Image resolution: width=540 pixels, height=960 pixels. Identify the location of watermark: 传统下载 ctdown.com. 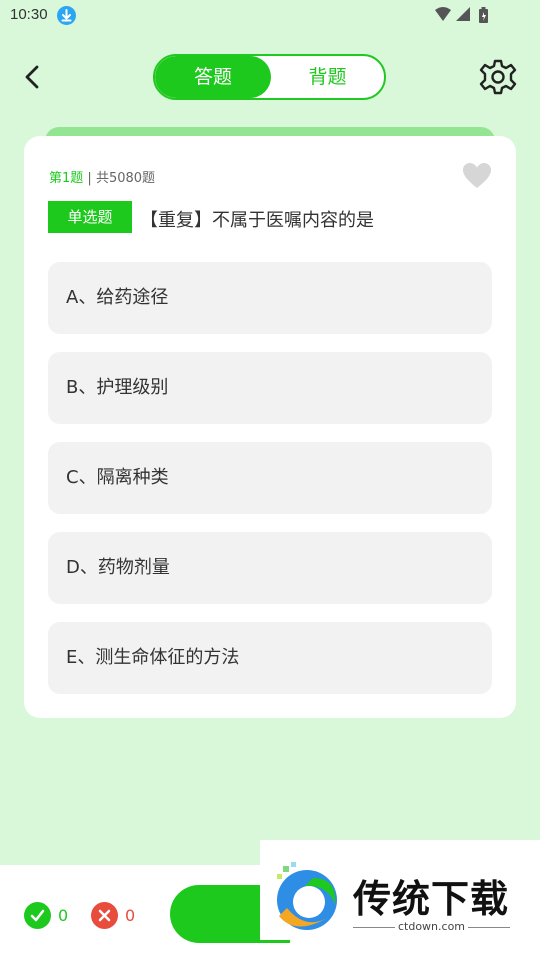
(400, 890).